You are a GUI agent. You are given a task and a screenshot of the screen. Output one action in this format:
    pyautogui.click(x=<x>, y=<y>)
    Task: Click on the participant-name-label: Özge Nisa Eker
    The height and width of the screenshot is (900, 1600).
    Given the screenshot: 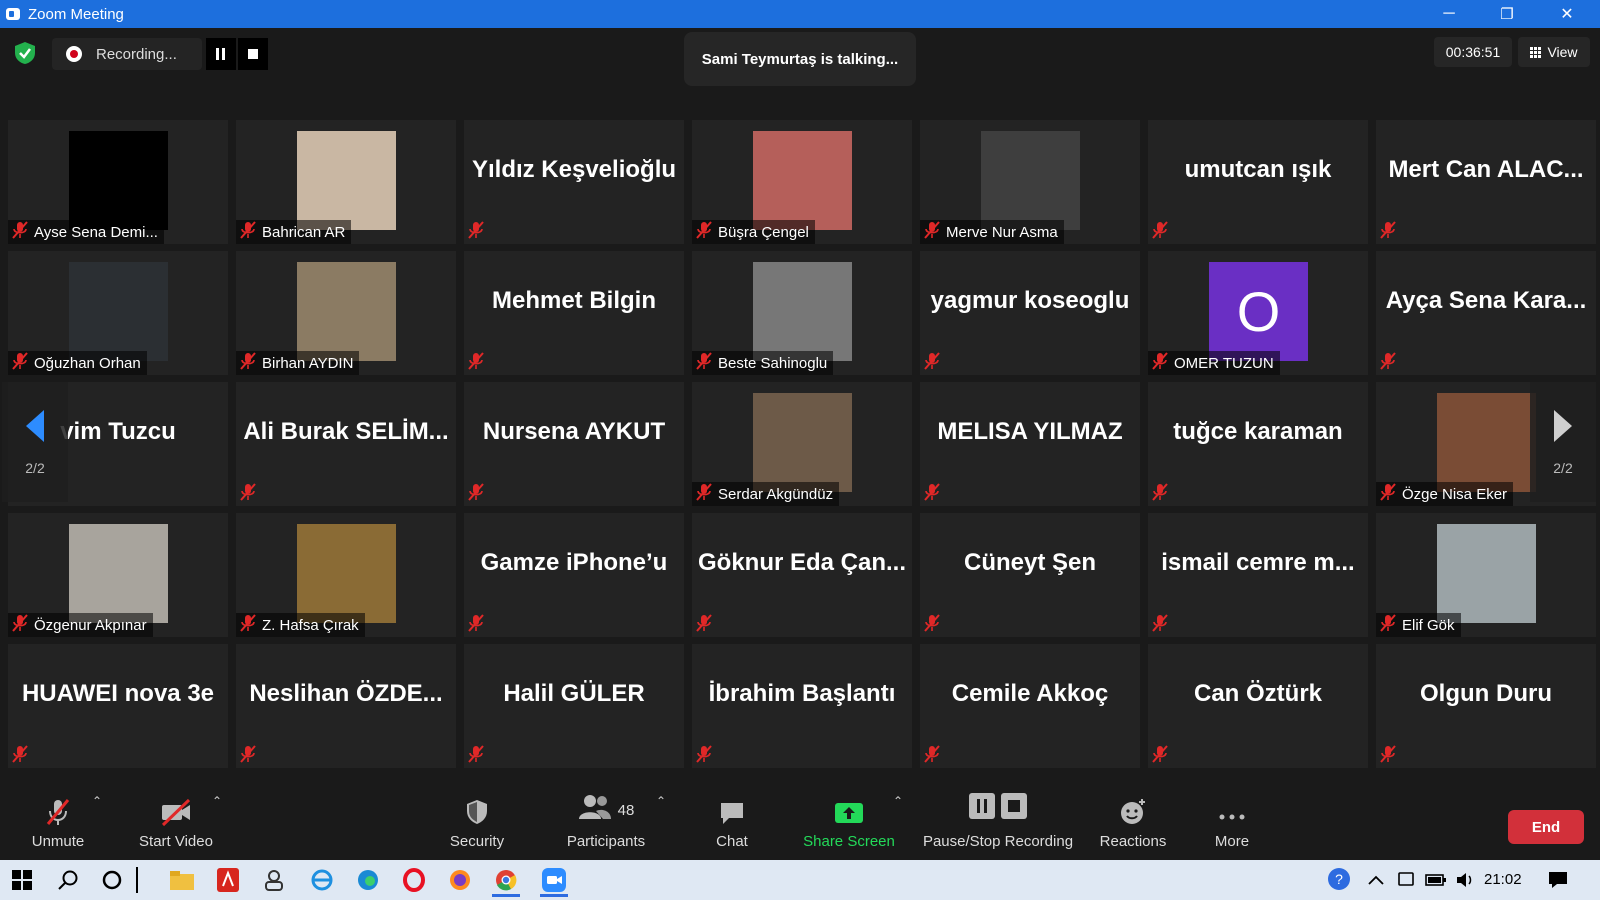 What is the action you would take?
    pyautogui.click(x=1455, y=494)
    